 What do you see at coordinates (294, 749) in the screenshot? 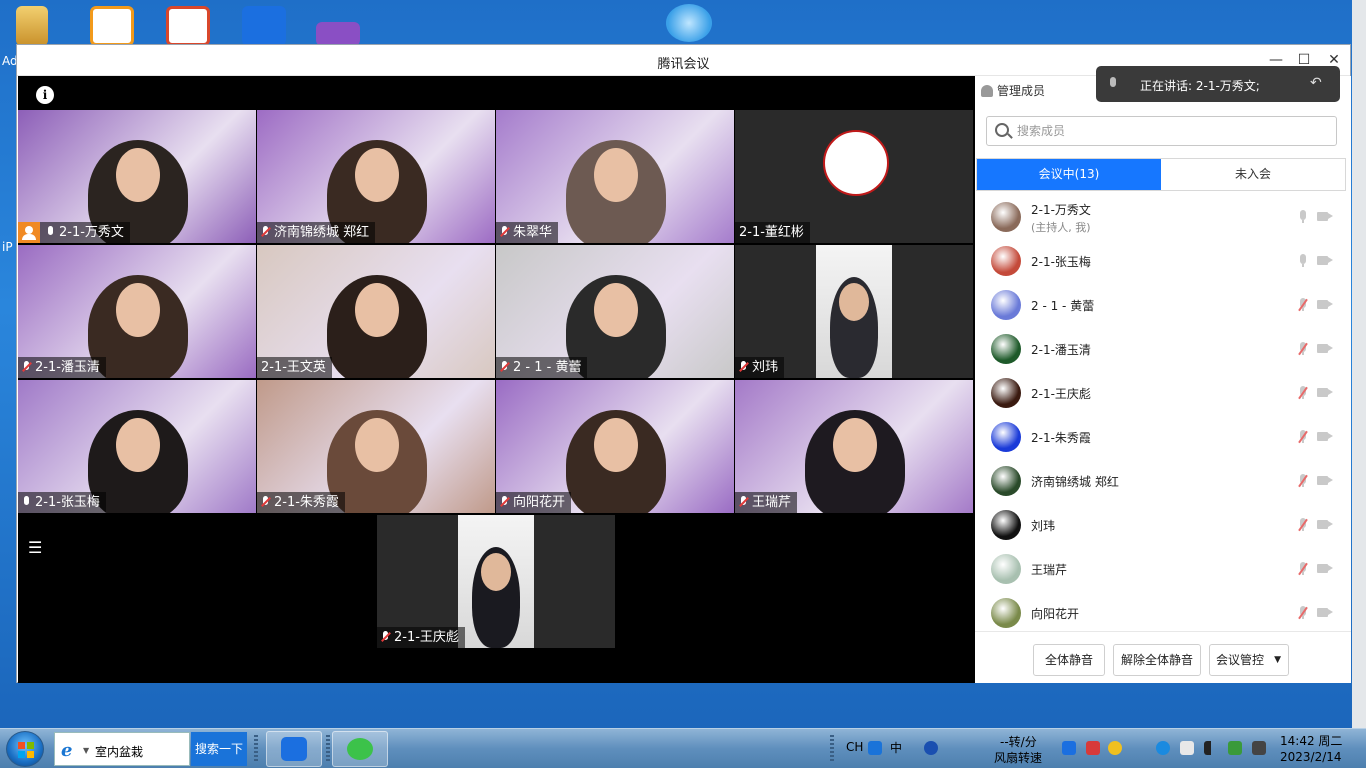
I see `taskbar-tencent-meeting` at bounding box center [294, 749].